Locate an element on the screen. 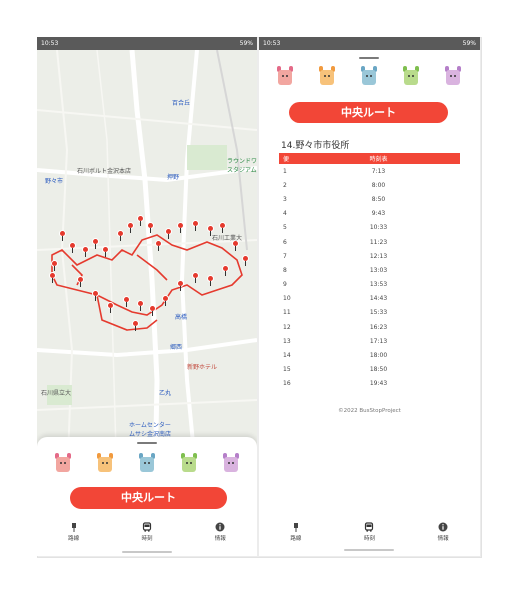 The width and height of the screenshot is (523, 592). departure-time: 15:33 is located at coordinates (378, 313).